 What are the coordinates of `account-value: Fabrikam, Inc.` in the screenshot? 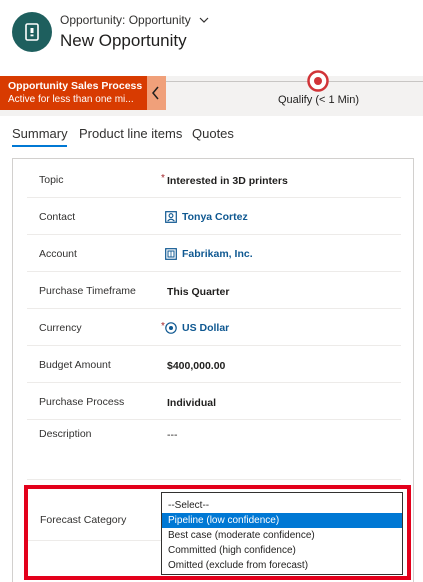 It's located at (217, 254).